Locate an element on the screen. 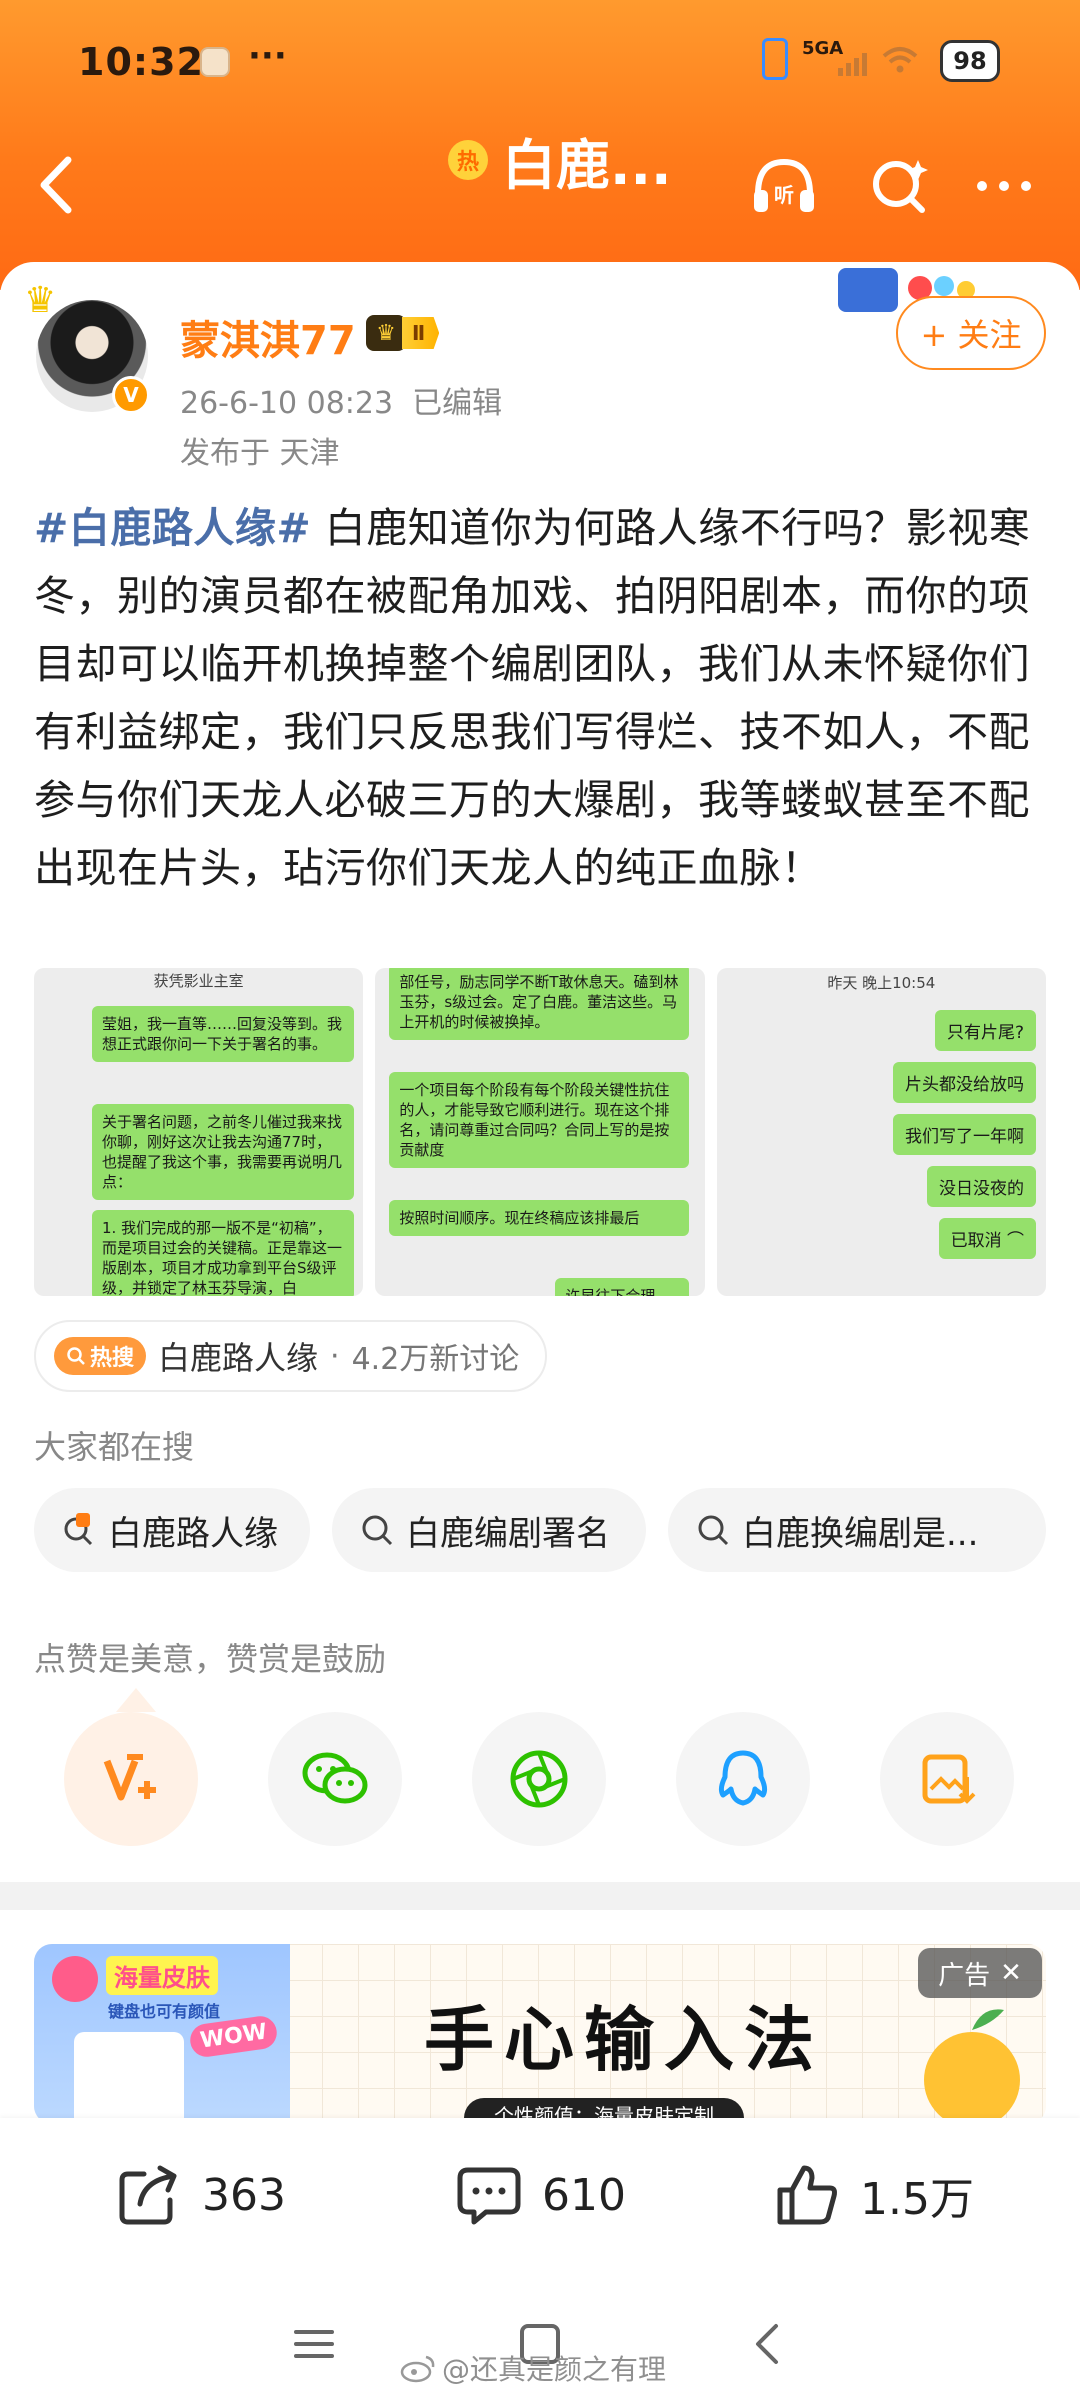 Image resolution: width=1080 pixels, height=2400 pixels. ad-phone-mockup is located at coordinates (129, 2078).